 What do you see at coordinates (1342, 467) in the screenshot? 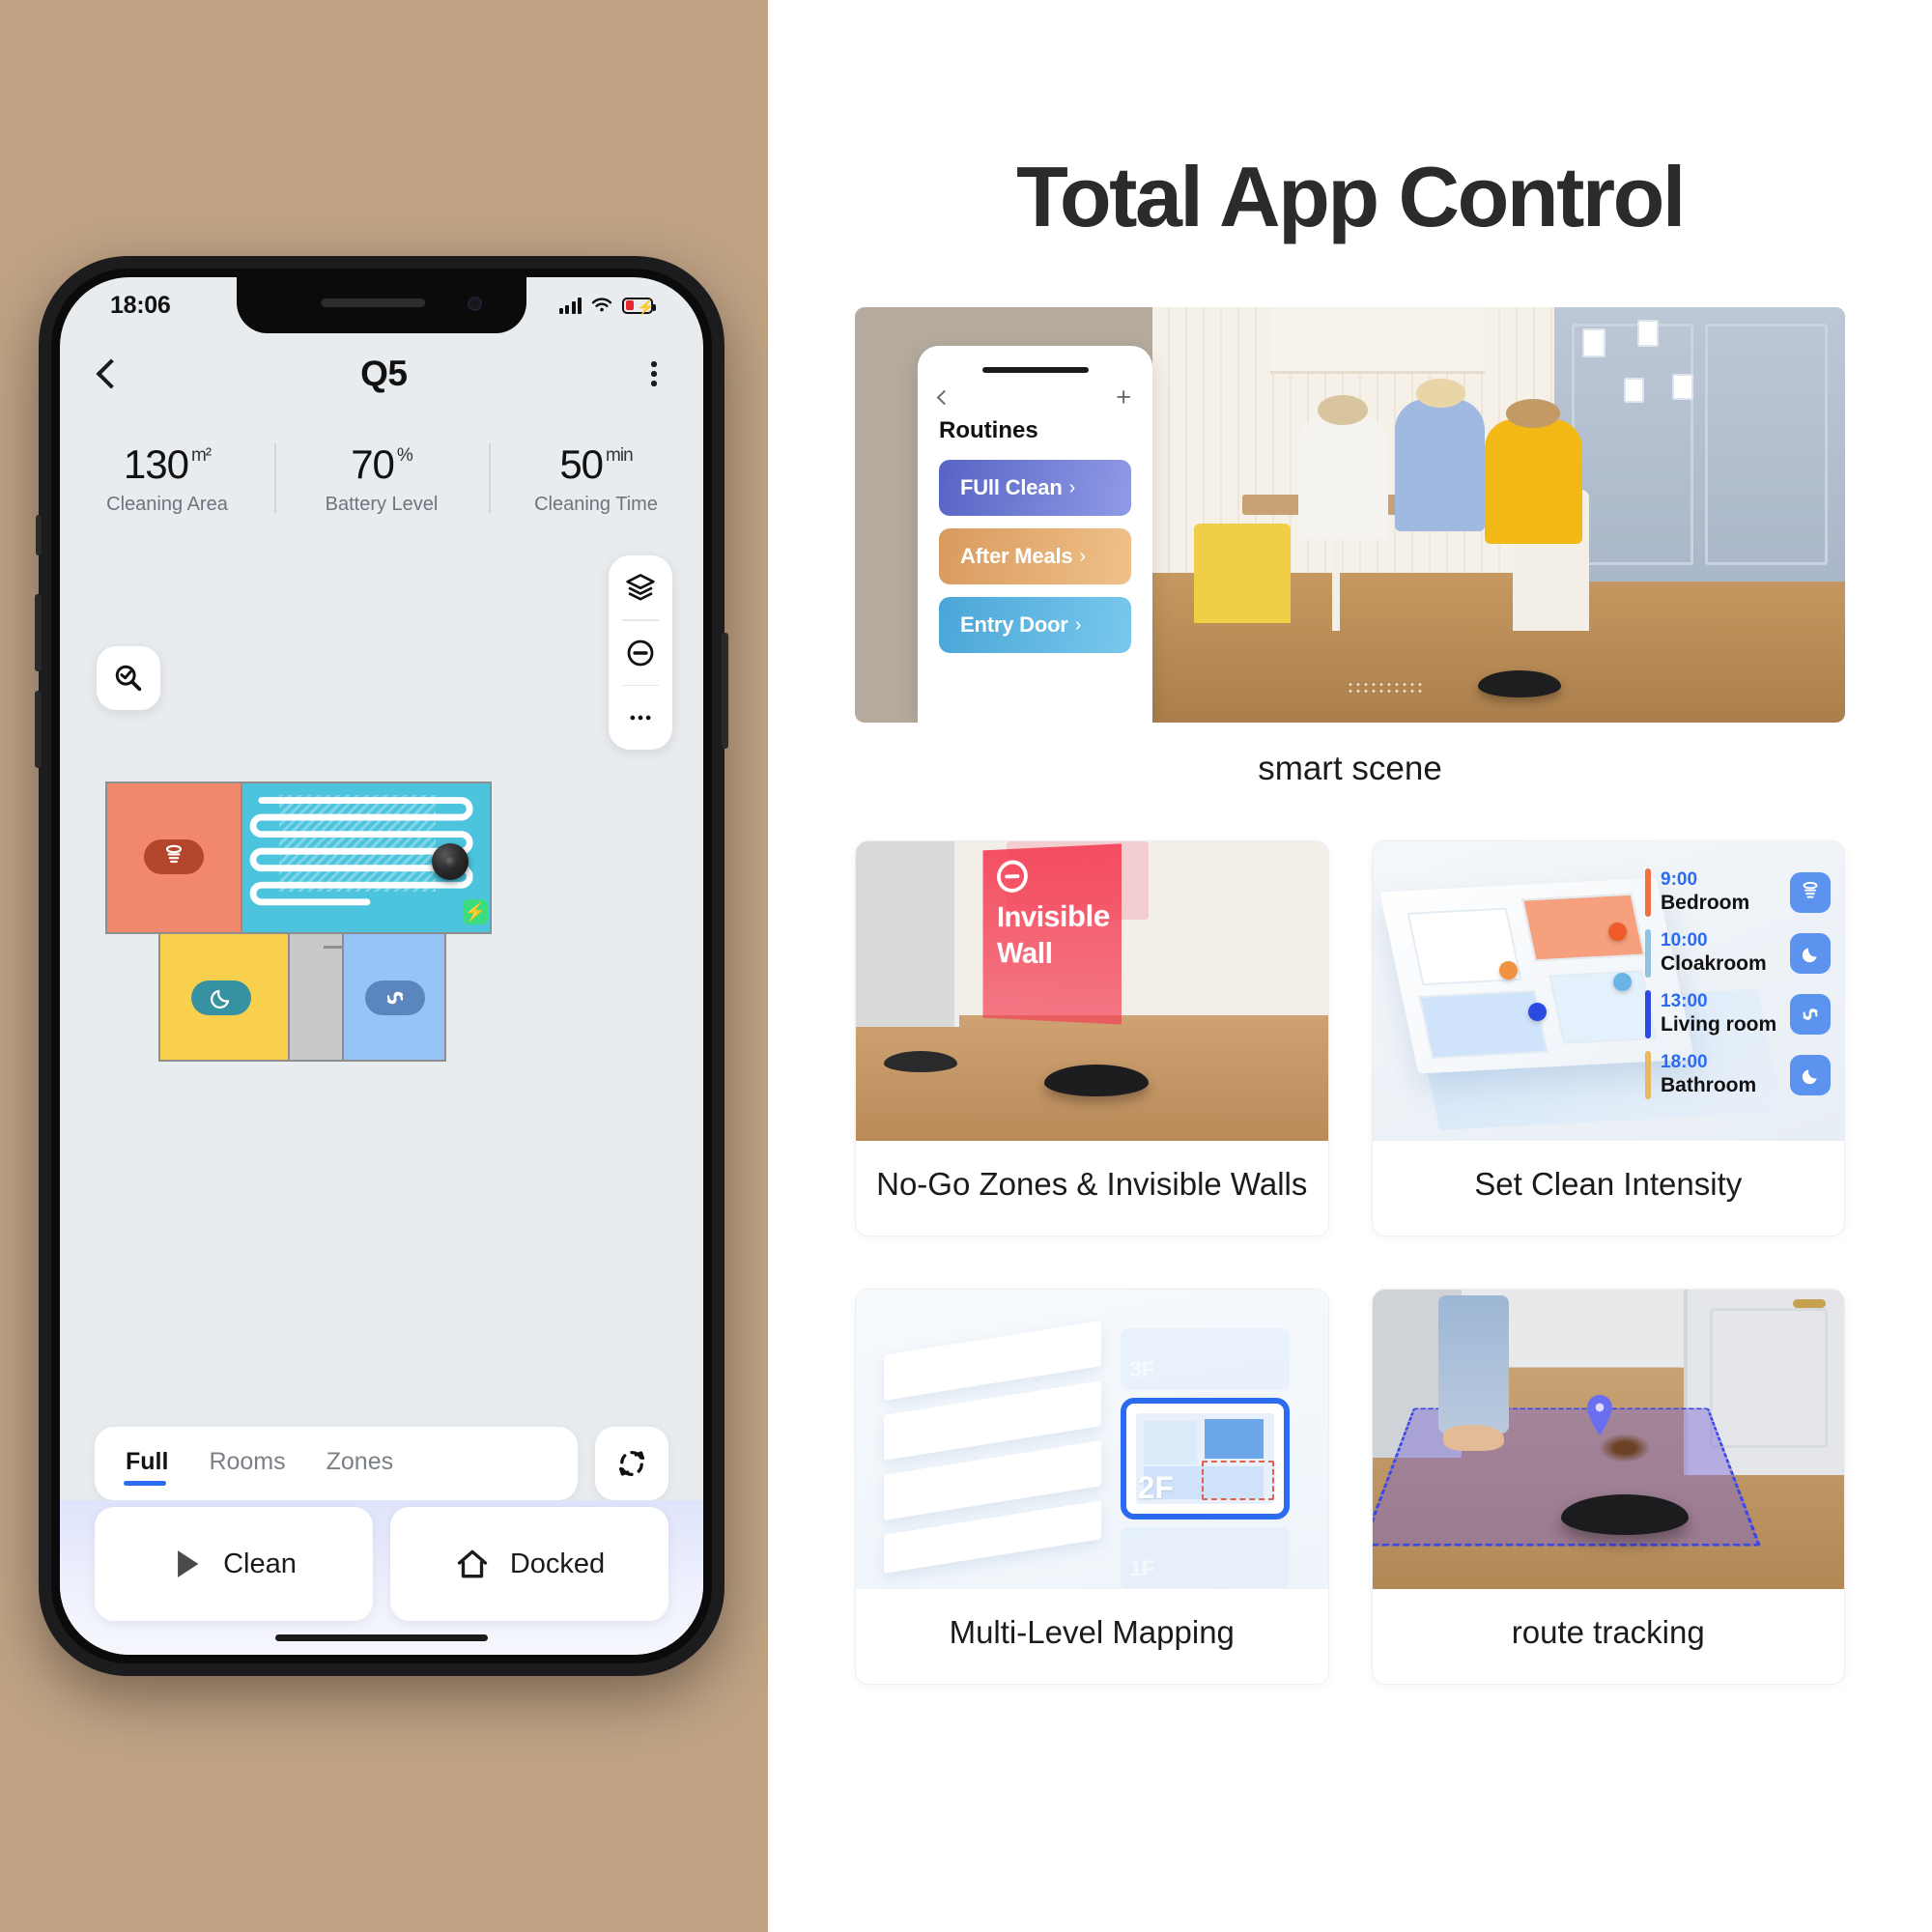
I see `child-left` at bounding box center [1342, 467].